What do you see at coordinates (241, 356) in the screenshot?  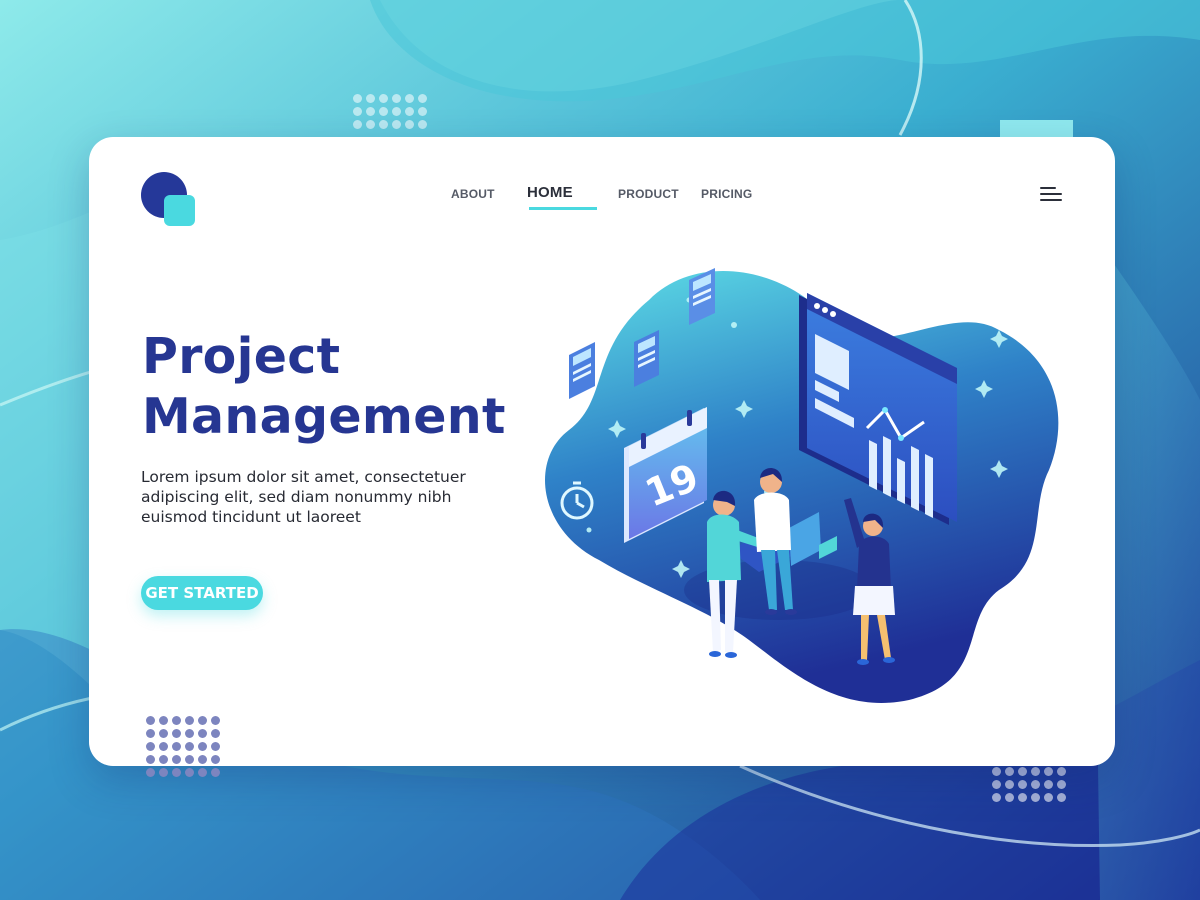 I see `hero-title-line1: Project` at bounding box center [241, 356].